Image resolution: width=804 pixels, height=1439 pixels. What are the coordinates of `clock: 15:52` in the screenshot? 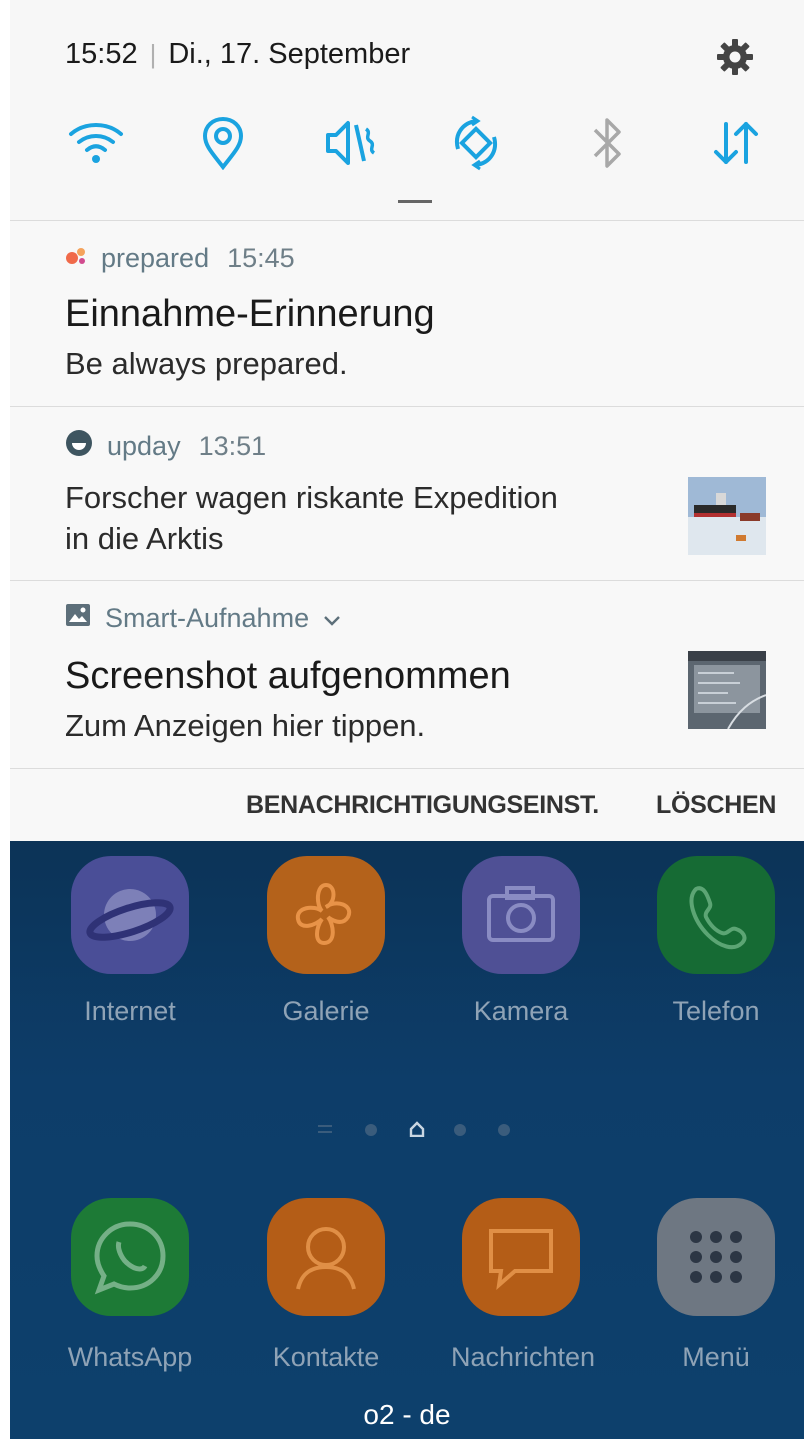 It's located at (101, 54).